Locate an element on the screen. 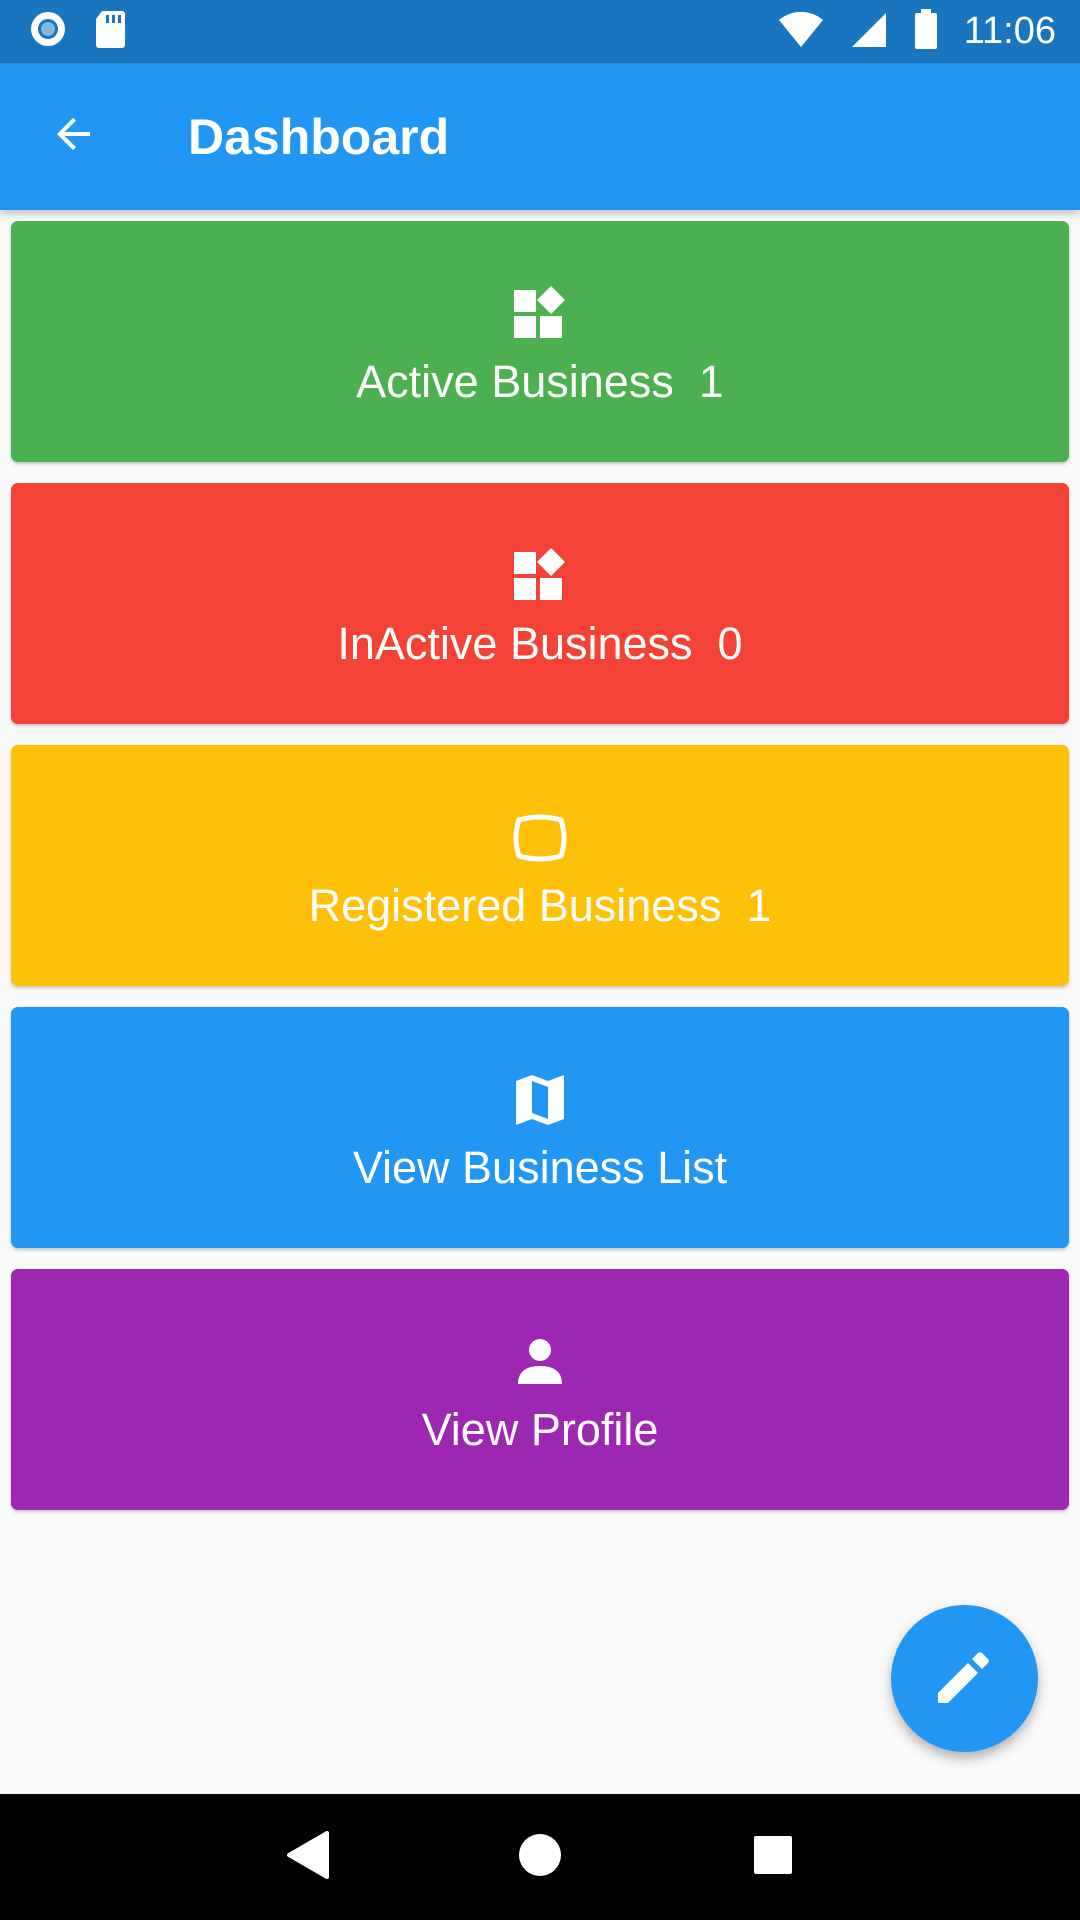 This screenshot has width=1080, height=1920. status-bar: 11:06 is located at coordinates (540, 31).